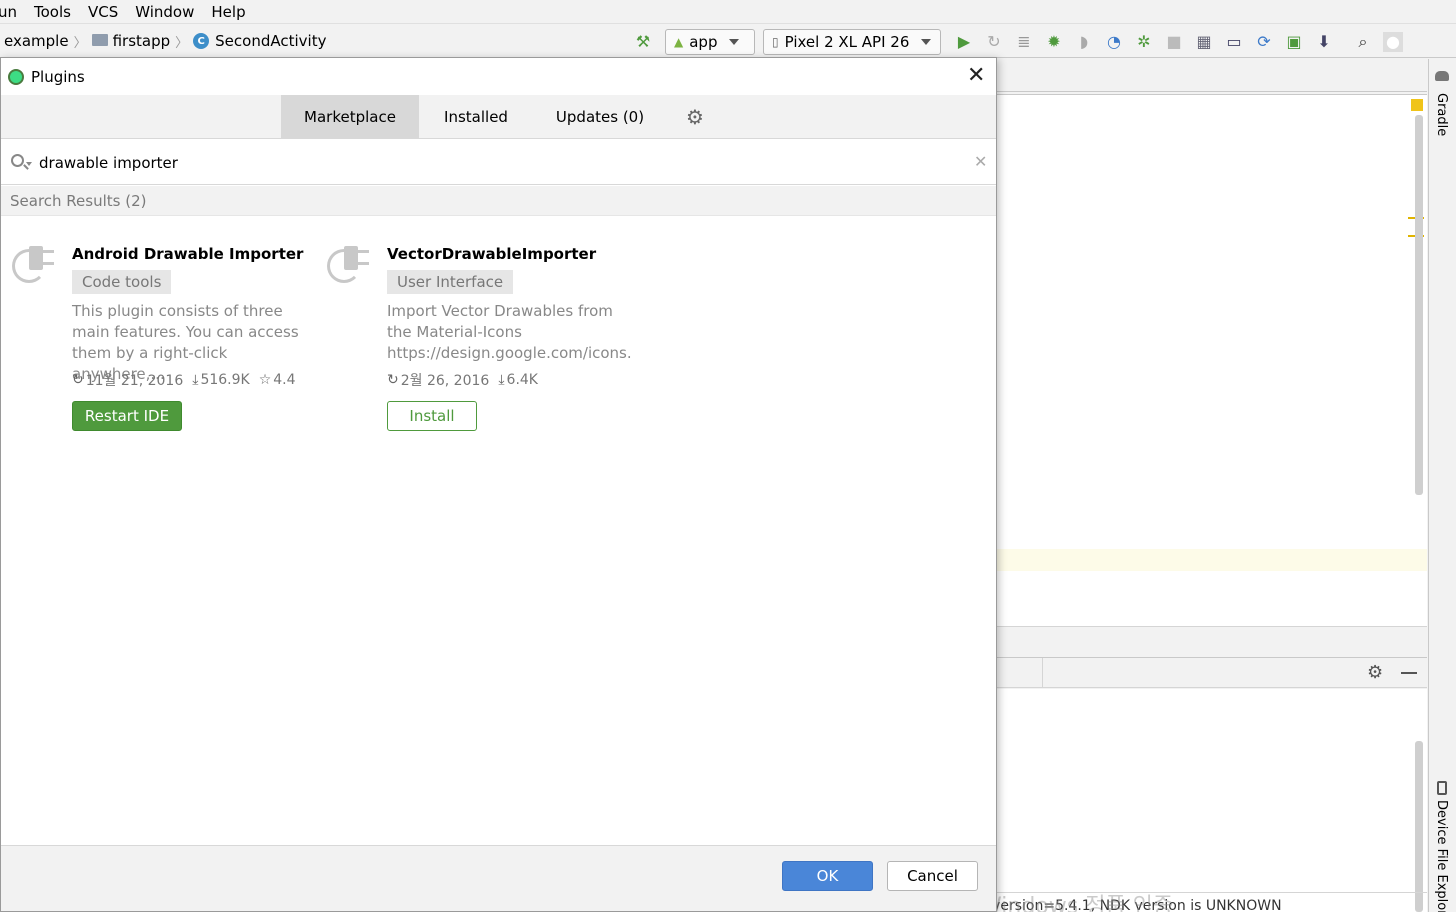 The height and width of the screenshot is (912, 1456). I want to click on tab-updates: Updates (0), so click(600, 117).